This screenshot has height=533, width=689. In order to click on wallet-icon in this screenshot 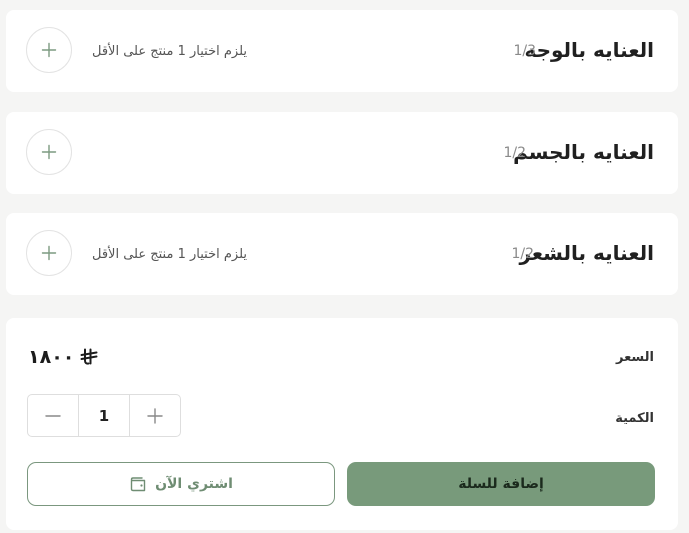, I will do `click(138, 484)`.